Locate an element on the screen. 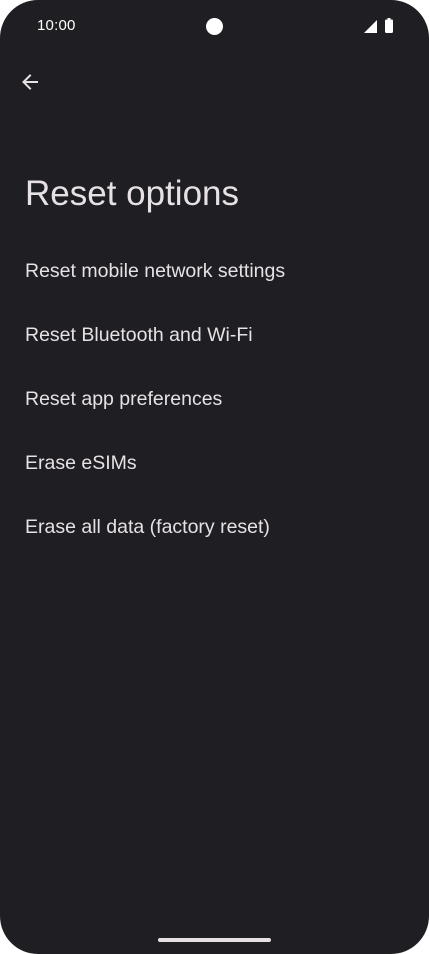  home-indicator is located at coordinates (214, 940).